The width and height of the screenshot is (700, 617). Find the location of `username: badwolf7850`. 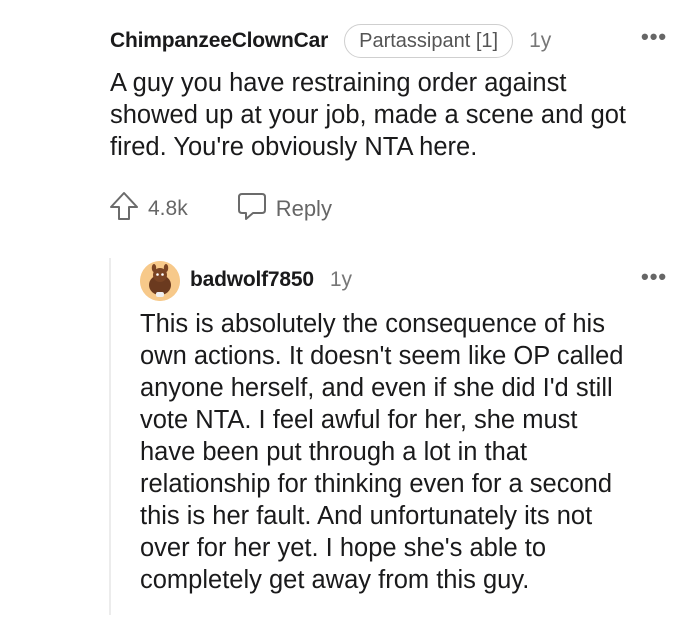

username: badwolf7850 is located at coordinates (252, 280).